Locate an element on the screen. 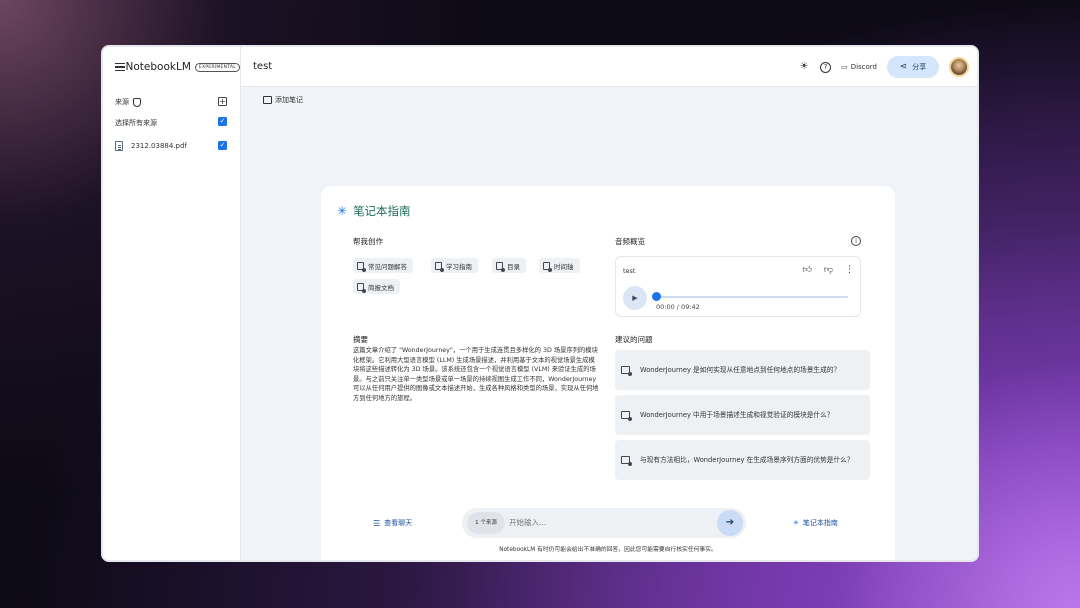 This screenshot has height=608, width=1080. chat-list-icon: ☰ is located at coordinates (377, 523).